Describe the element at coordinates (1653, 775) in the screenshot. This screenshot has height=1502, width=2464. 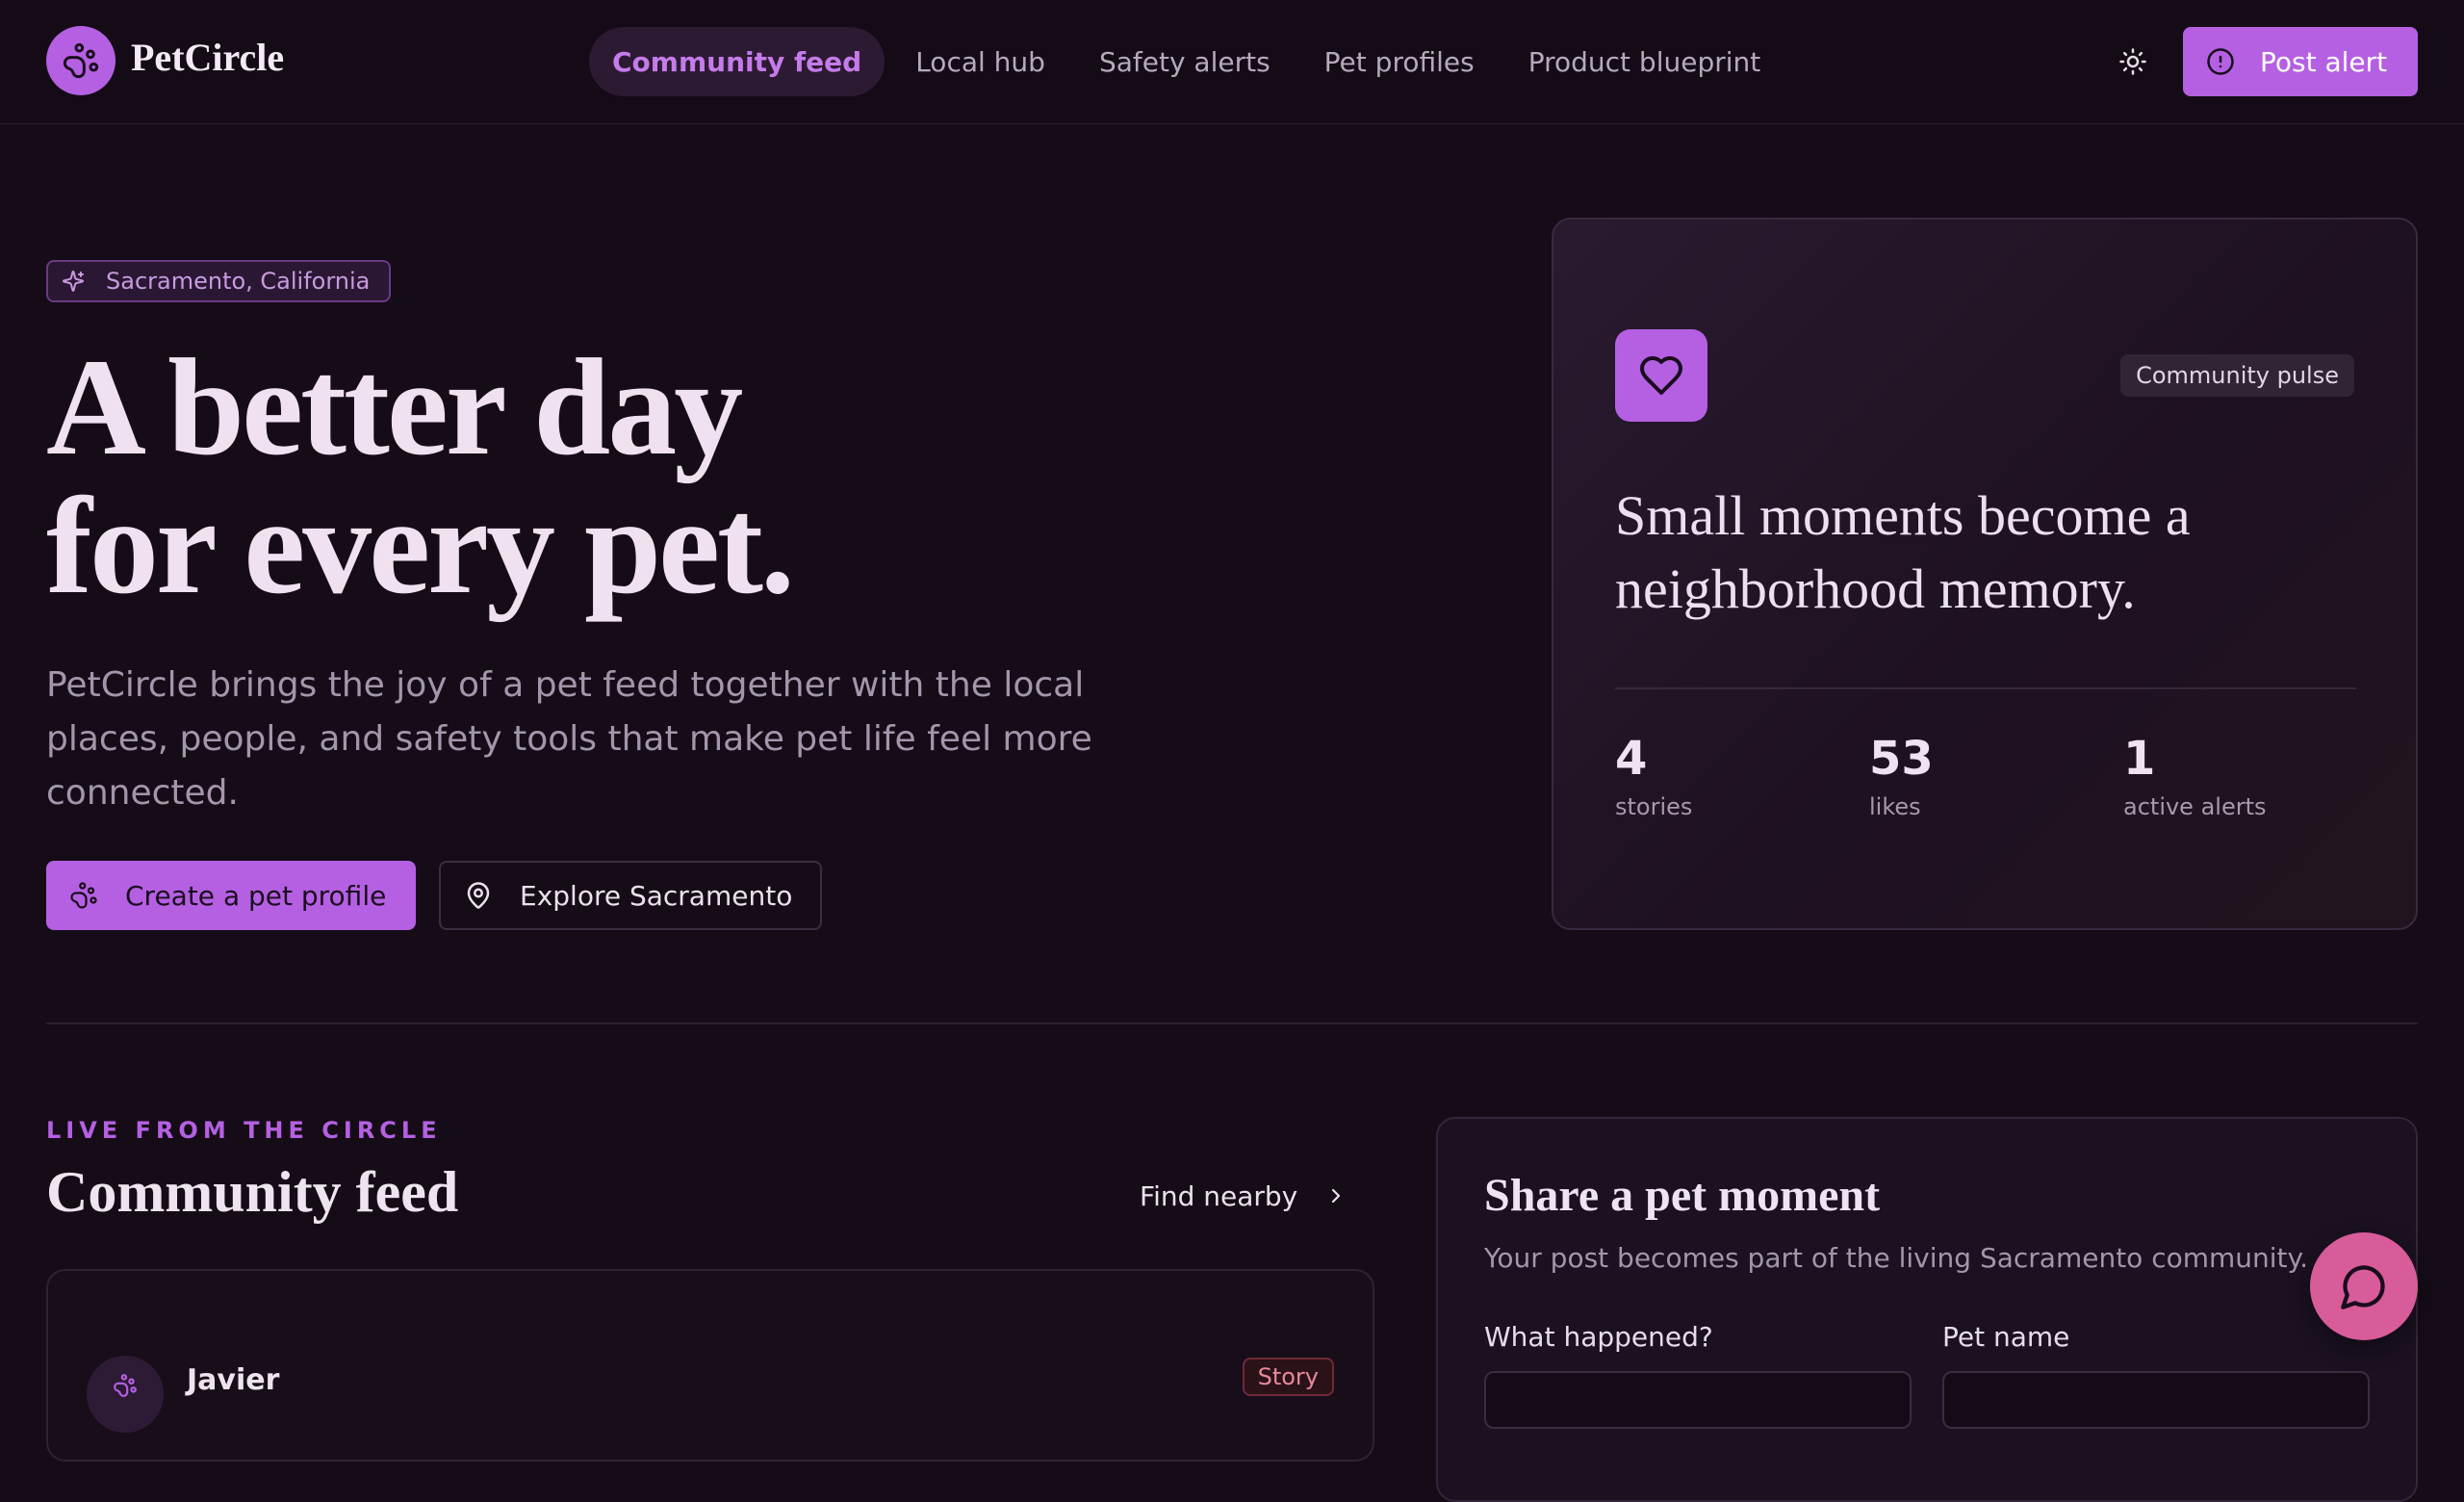
I see `stat-stories: 4 stories` at that location.